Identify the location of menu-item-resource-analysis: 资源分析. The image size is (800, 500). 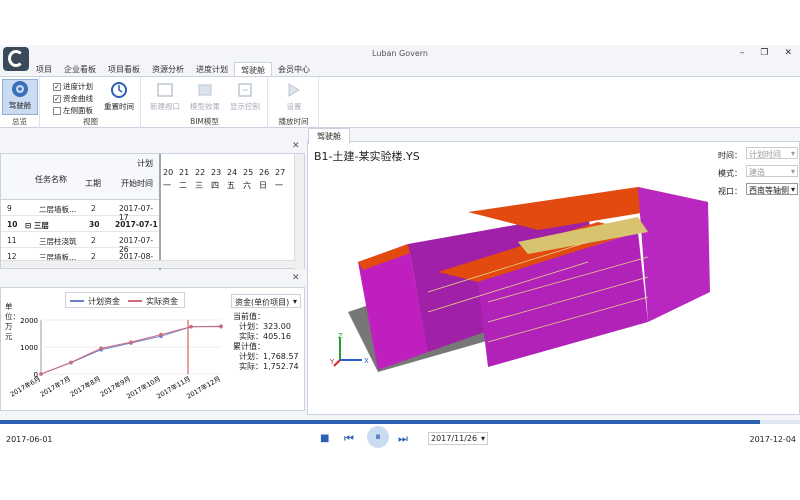
(168, 69).